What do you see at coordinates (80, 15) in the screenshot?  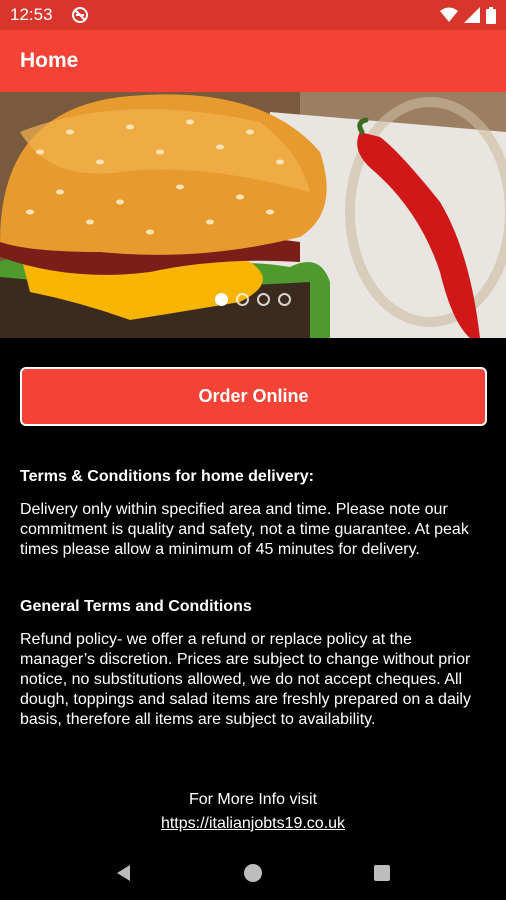 I see `do-not-disturb-icon` at bounding box center [80, 15].